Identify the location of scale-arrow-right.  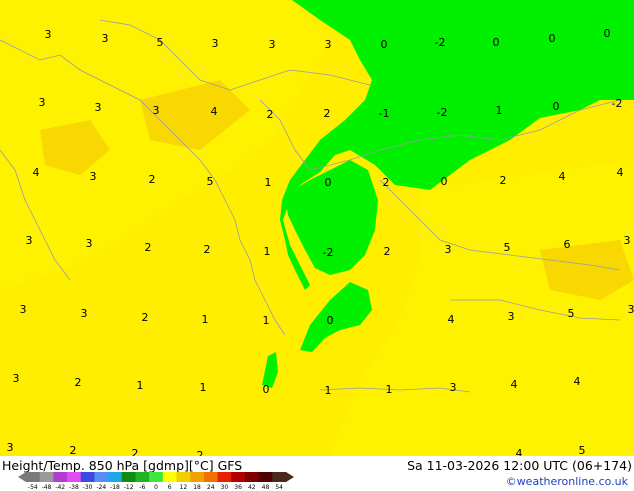
(290, 477).